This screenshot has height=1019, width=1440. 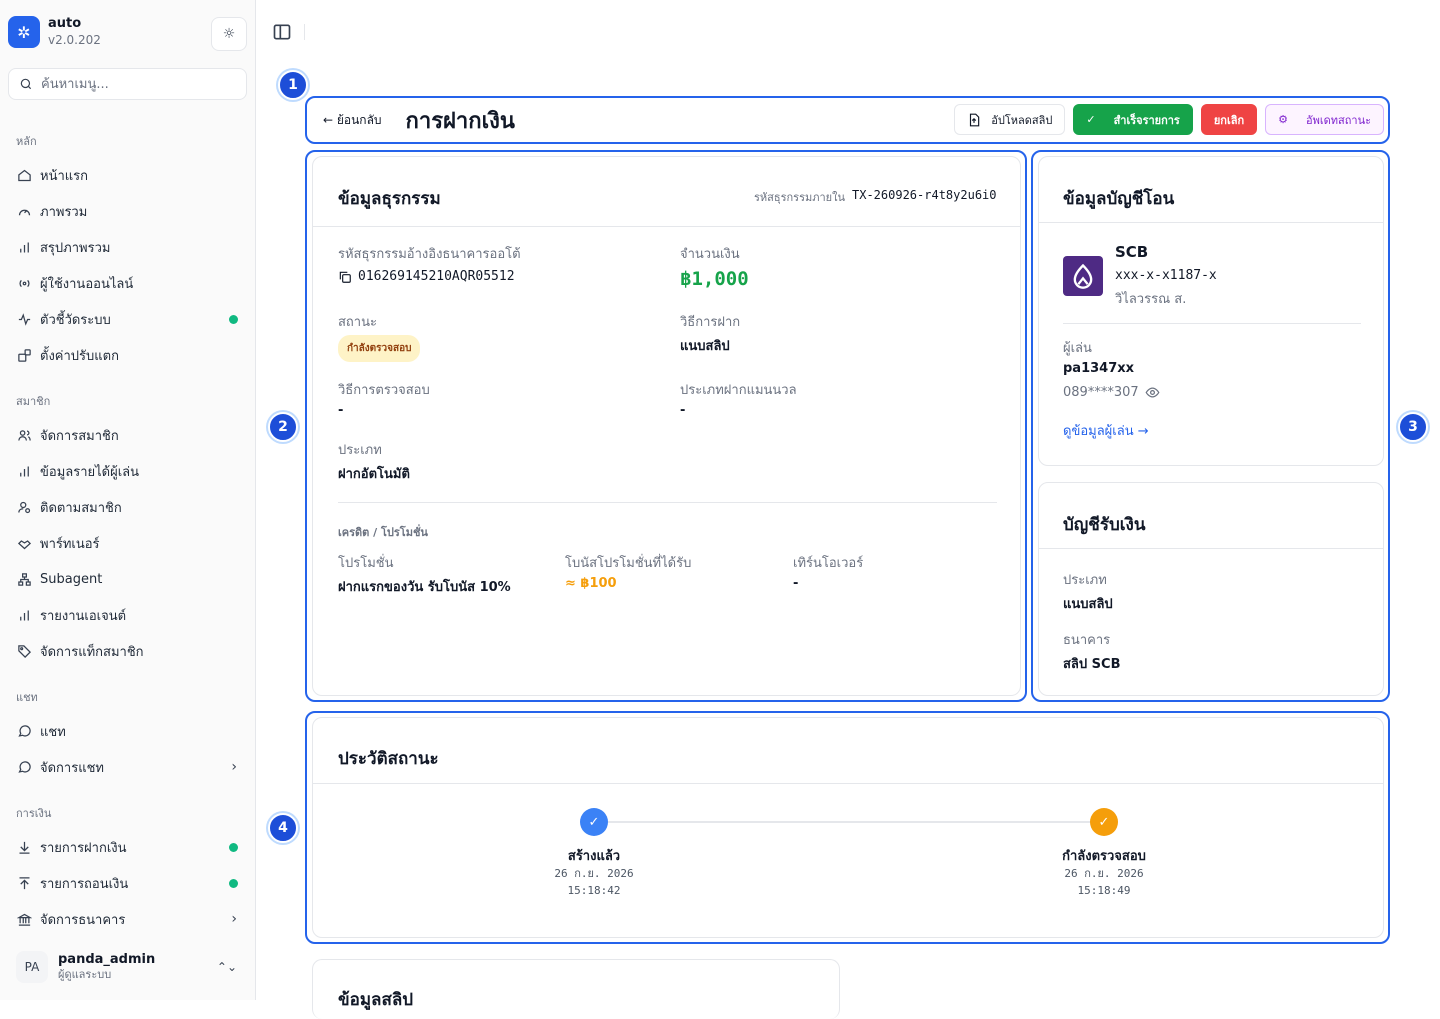 What do you see at coordinates (1087, 640) in the screenshot?
I see `receiver-bank-label: ธนาคาร` at bounding box center [1087, 640].